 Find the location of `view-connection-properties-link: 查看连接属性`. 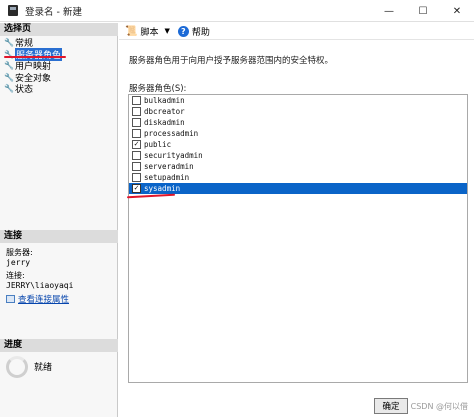

view-connection-properties-link: 查看连接属性 is located at coordinates (61, 299).